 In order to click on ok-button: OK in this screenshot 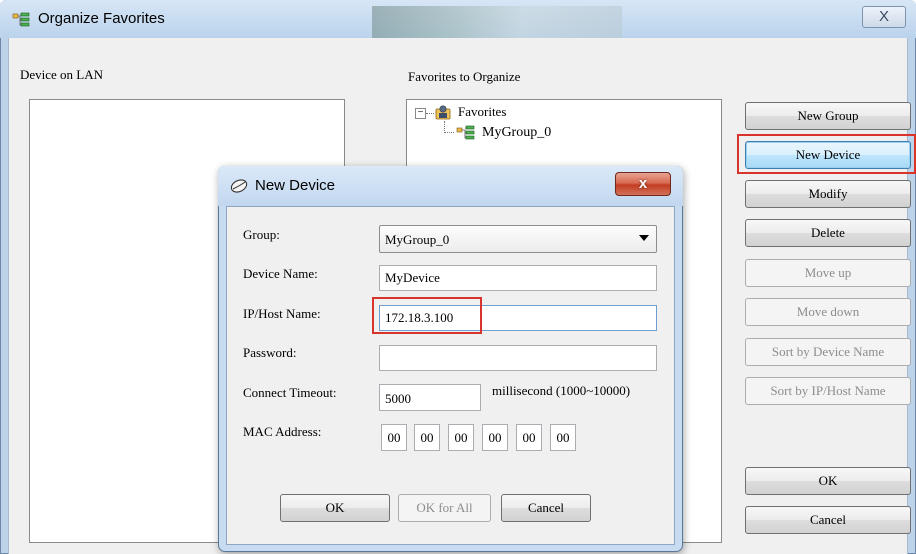, I will do `click(828, 481)`.